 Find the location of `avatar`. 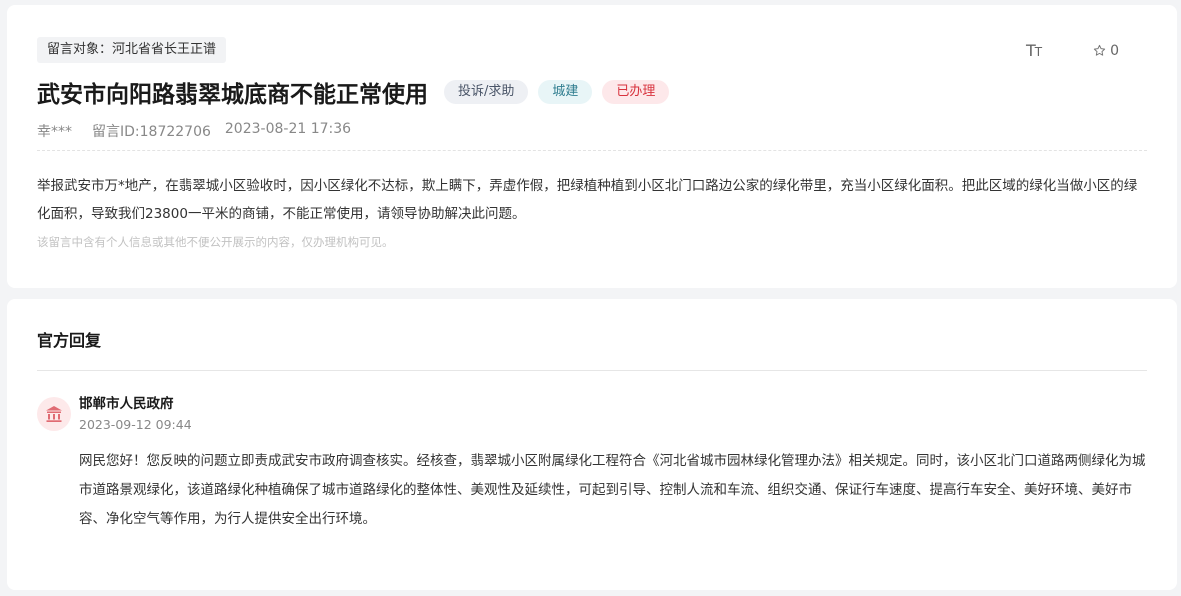

avatar is located at coordinates (54, 414).